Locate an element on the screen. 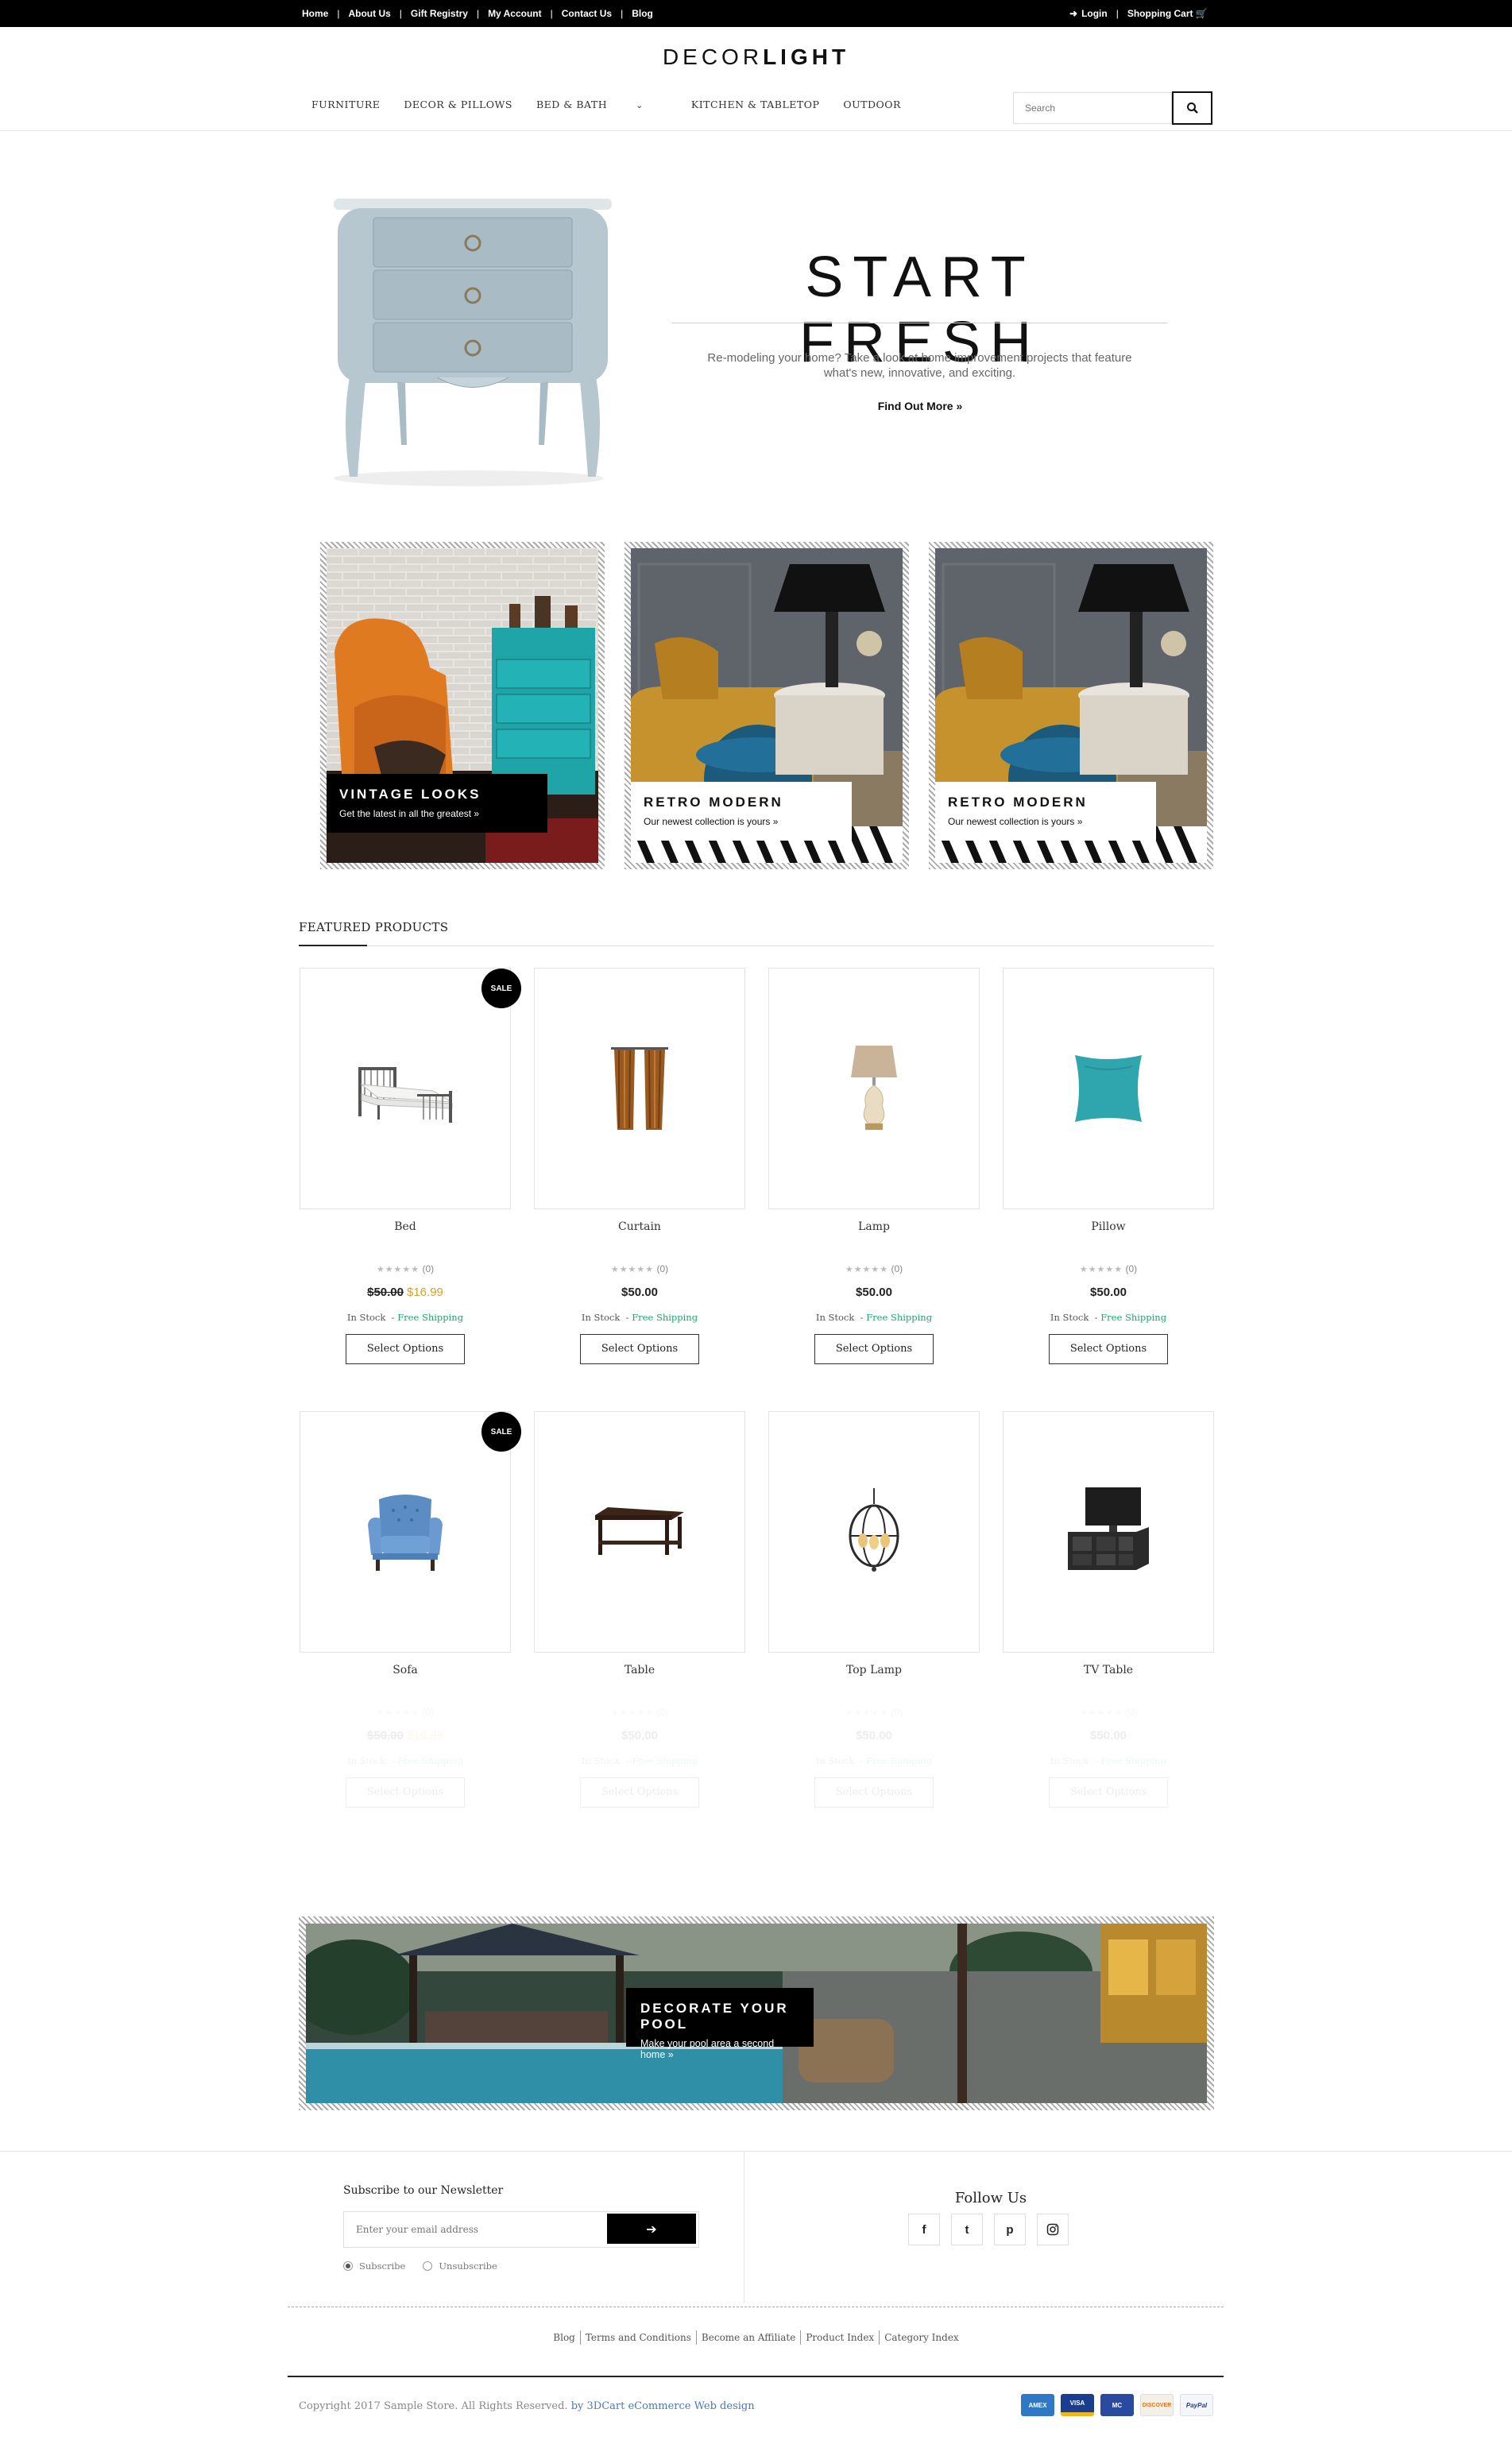  top-link-contact: Contact Us is located at coordinates (587, 14).